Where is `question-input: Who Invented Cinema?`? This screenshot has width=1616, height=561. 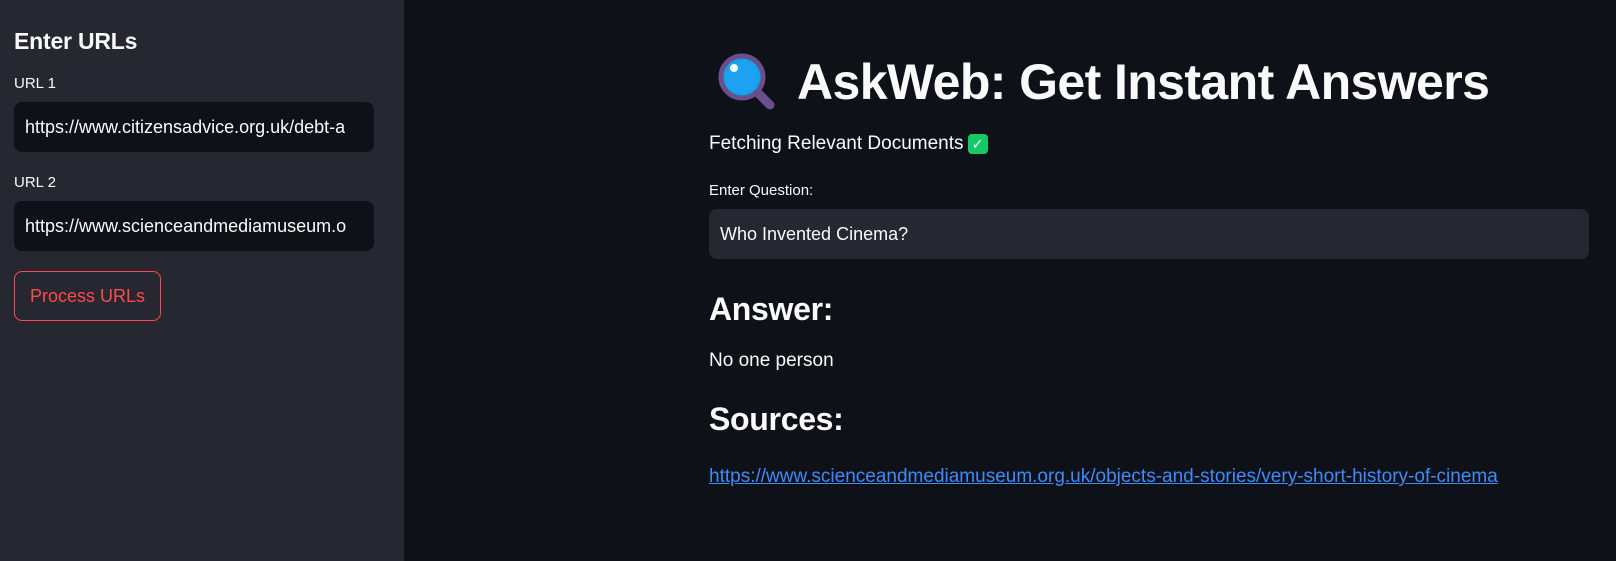
question-input: Who Invented Cinema? is located at coordinates (1149, 234).